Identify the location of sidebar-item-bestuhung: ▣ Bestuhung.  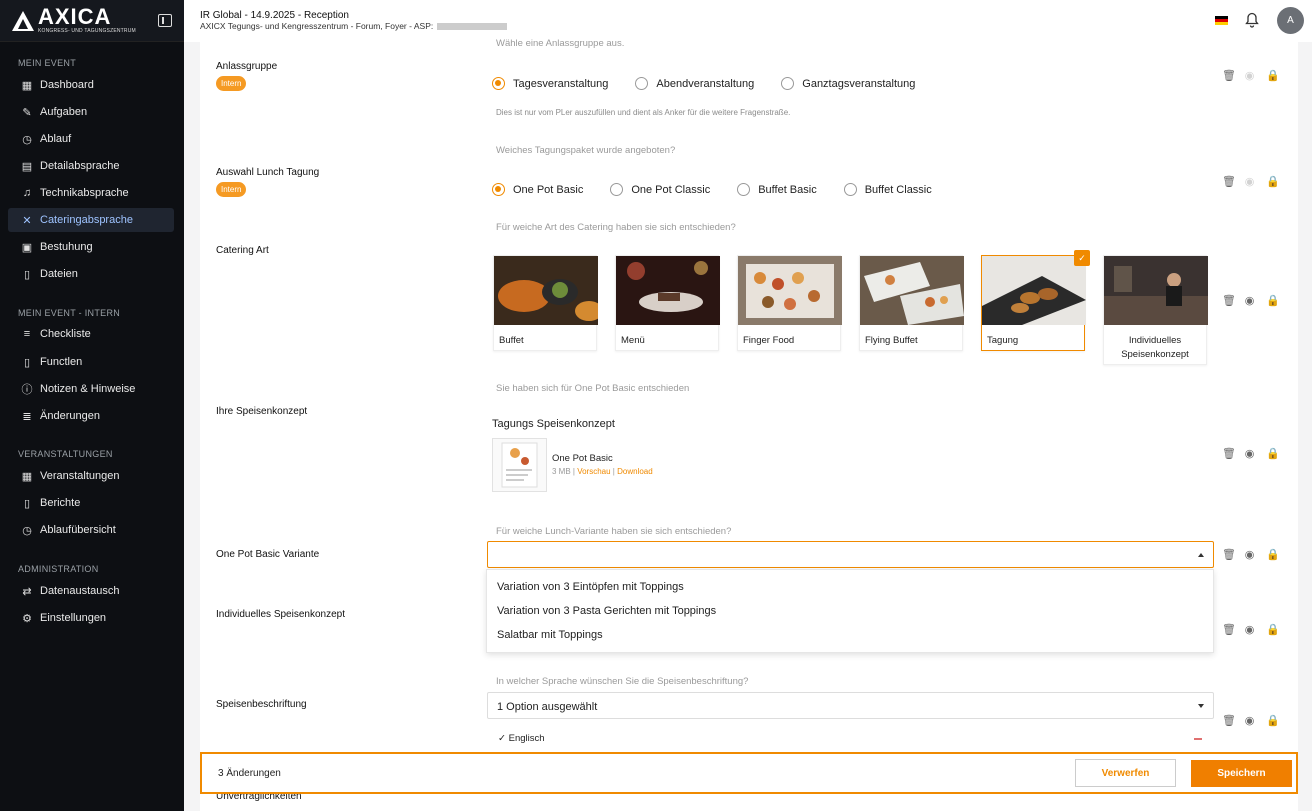
(91, 247).